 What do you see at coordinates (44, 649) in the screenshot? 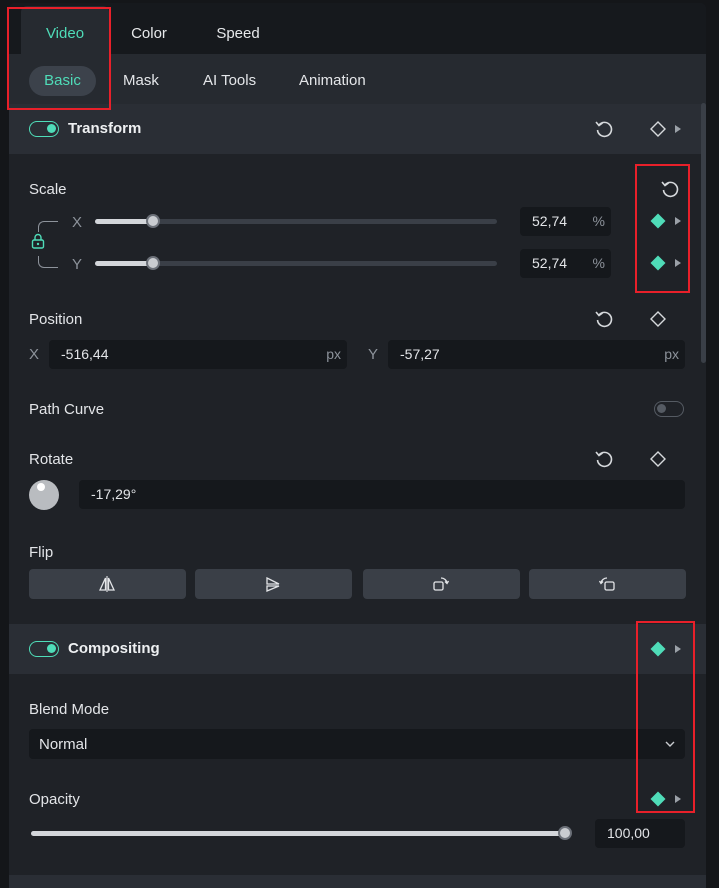
I see `compositing-toggle` at bounding box center [44, 649].